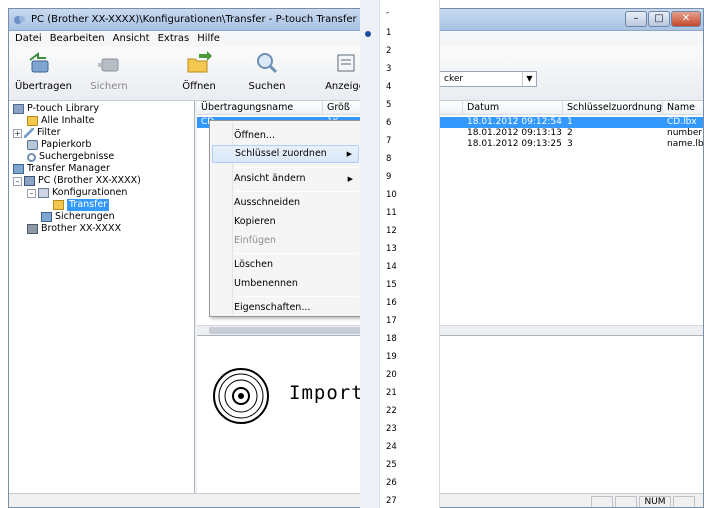  What do you see at coordinates (388, 123) in the screenshot?
I see `submenu-key-item: 6` at bounding box center [388, 123].